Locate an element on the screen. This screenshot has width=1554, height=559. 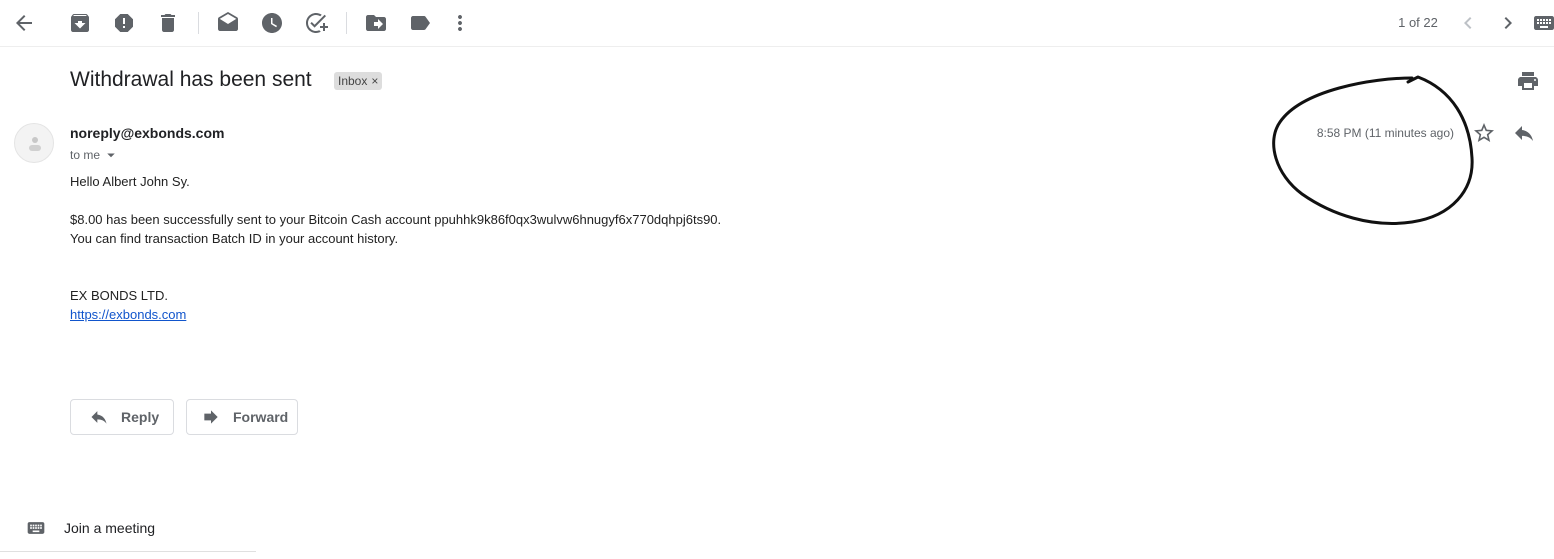
recipient-details: to me is located at coordinates (95, 155).